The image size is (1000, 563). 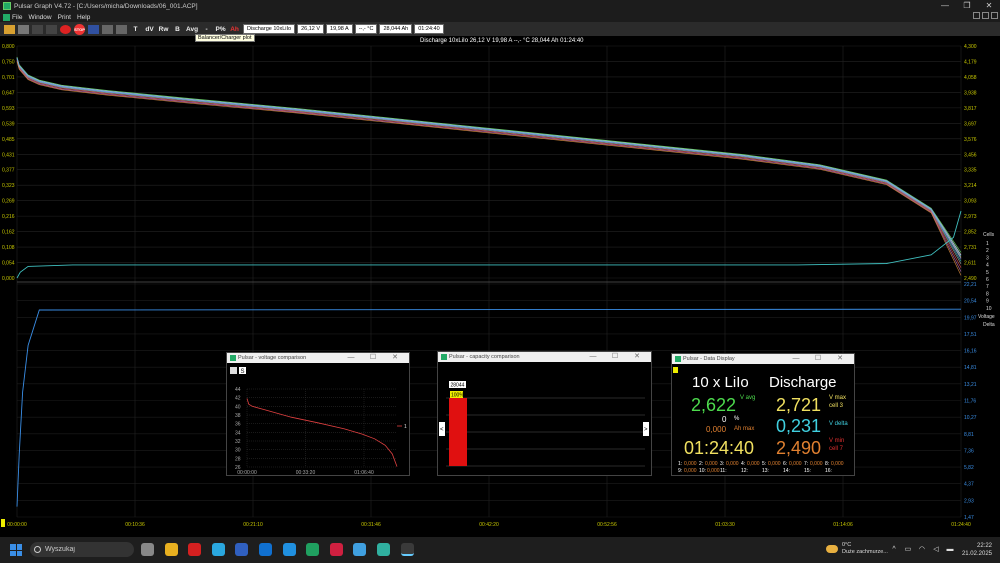 What do you see at coordinates (177, 29) in the screenshot?
I see `balancer-button: B` at bounding box center [177, 29].